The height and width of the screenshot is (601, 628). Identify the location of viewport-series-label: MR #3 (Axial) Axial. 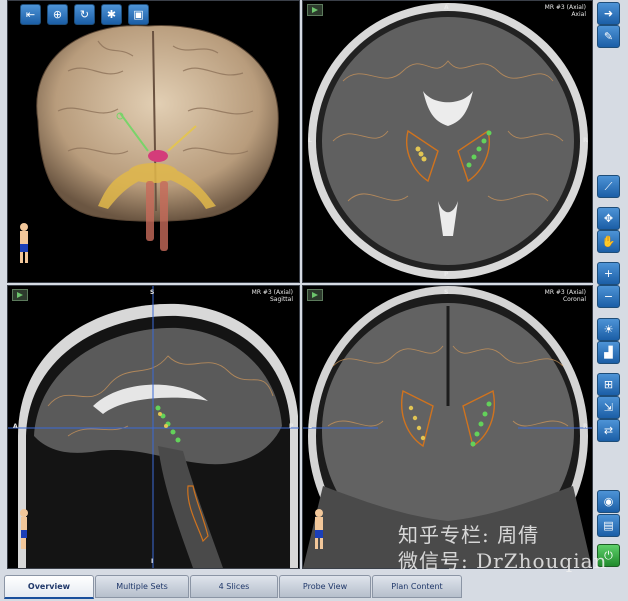
(565, 11).